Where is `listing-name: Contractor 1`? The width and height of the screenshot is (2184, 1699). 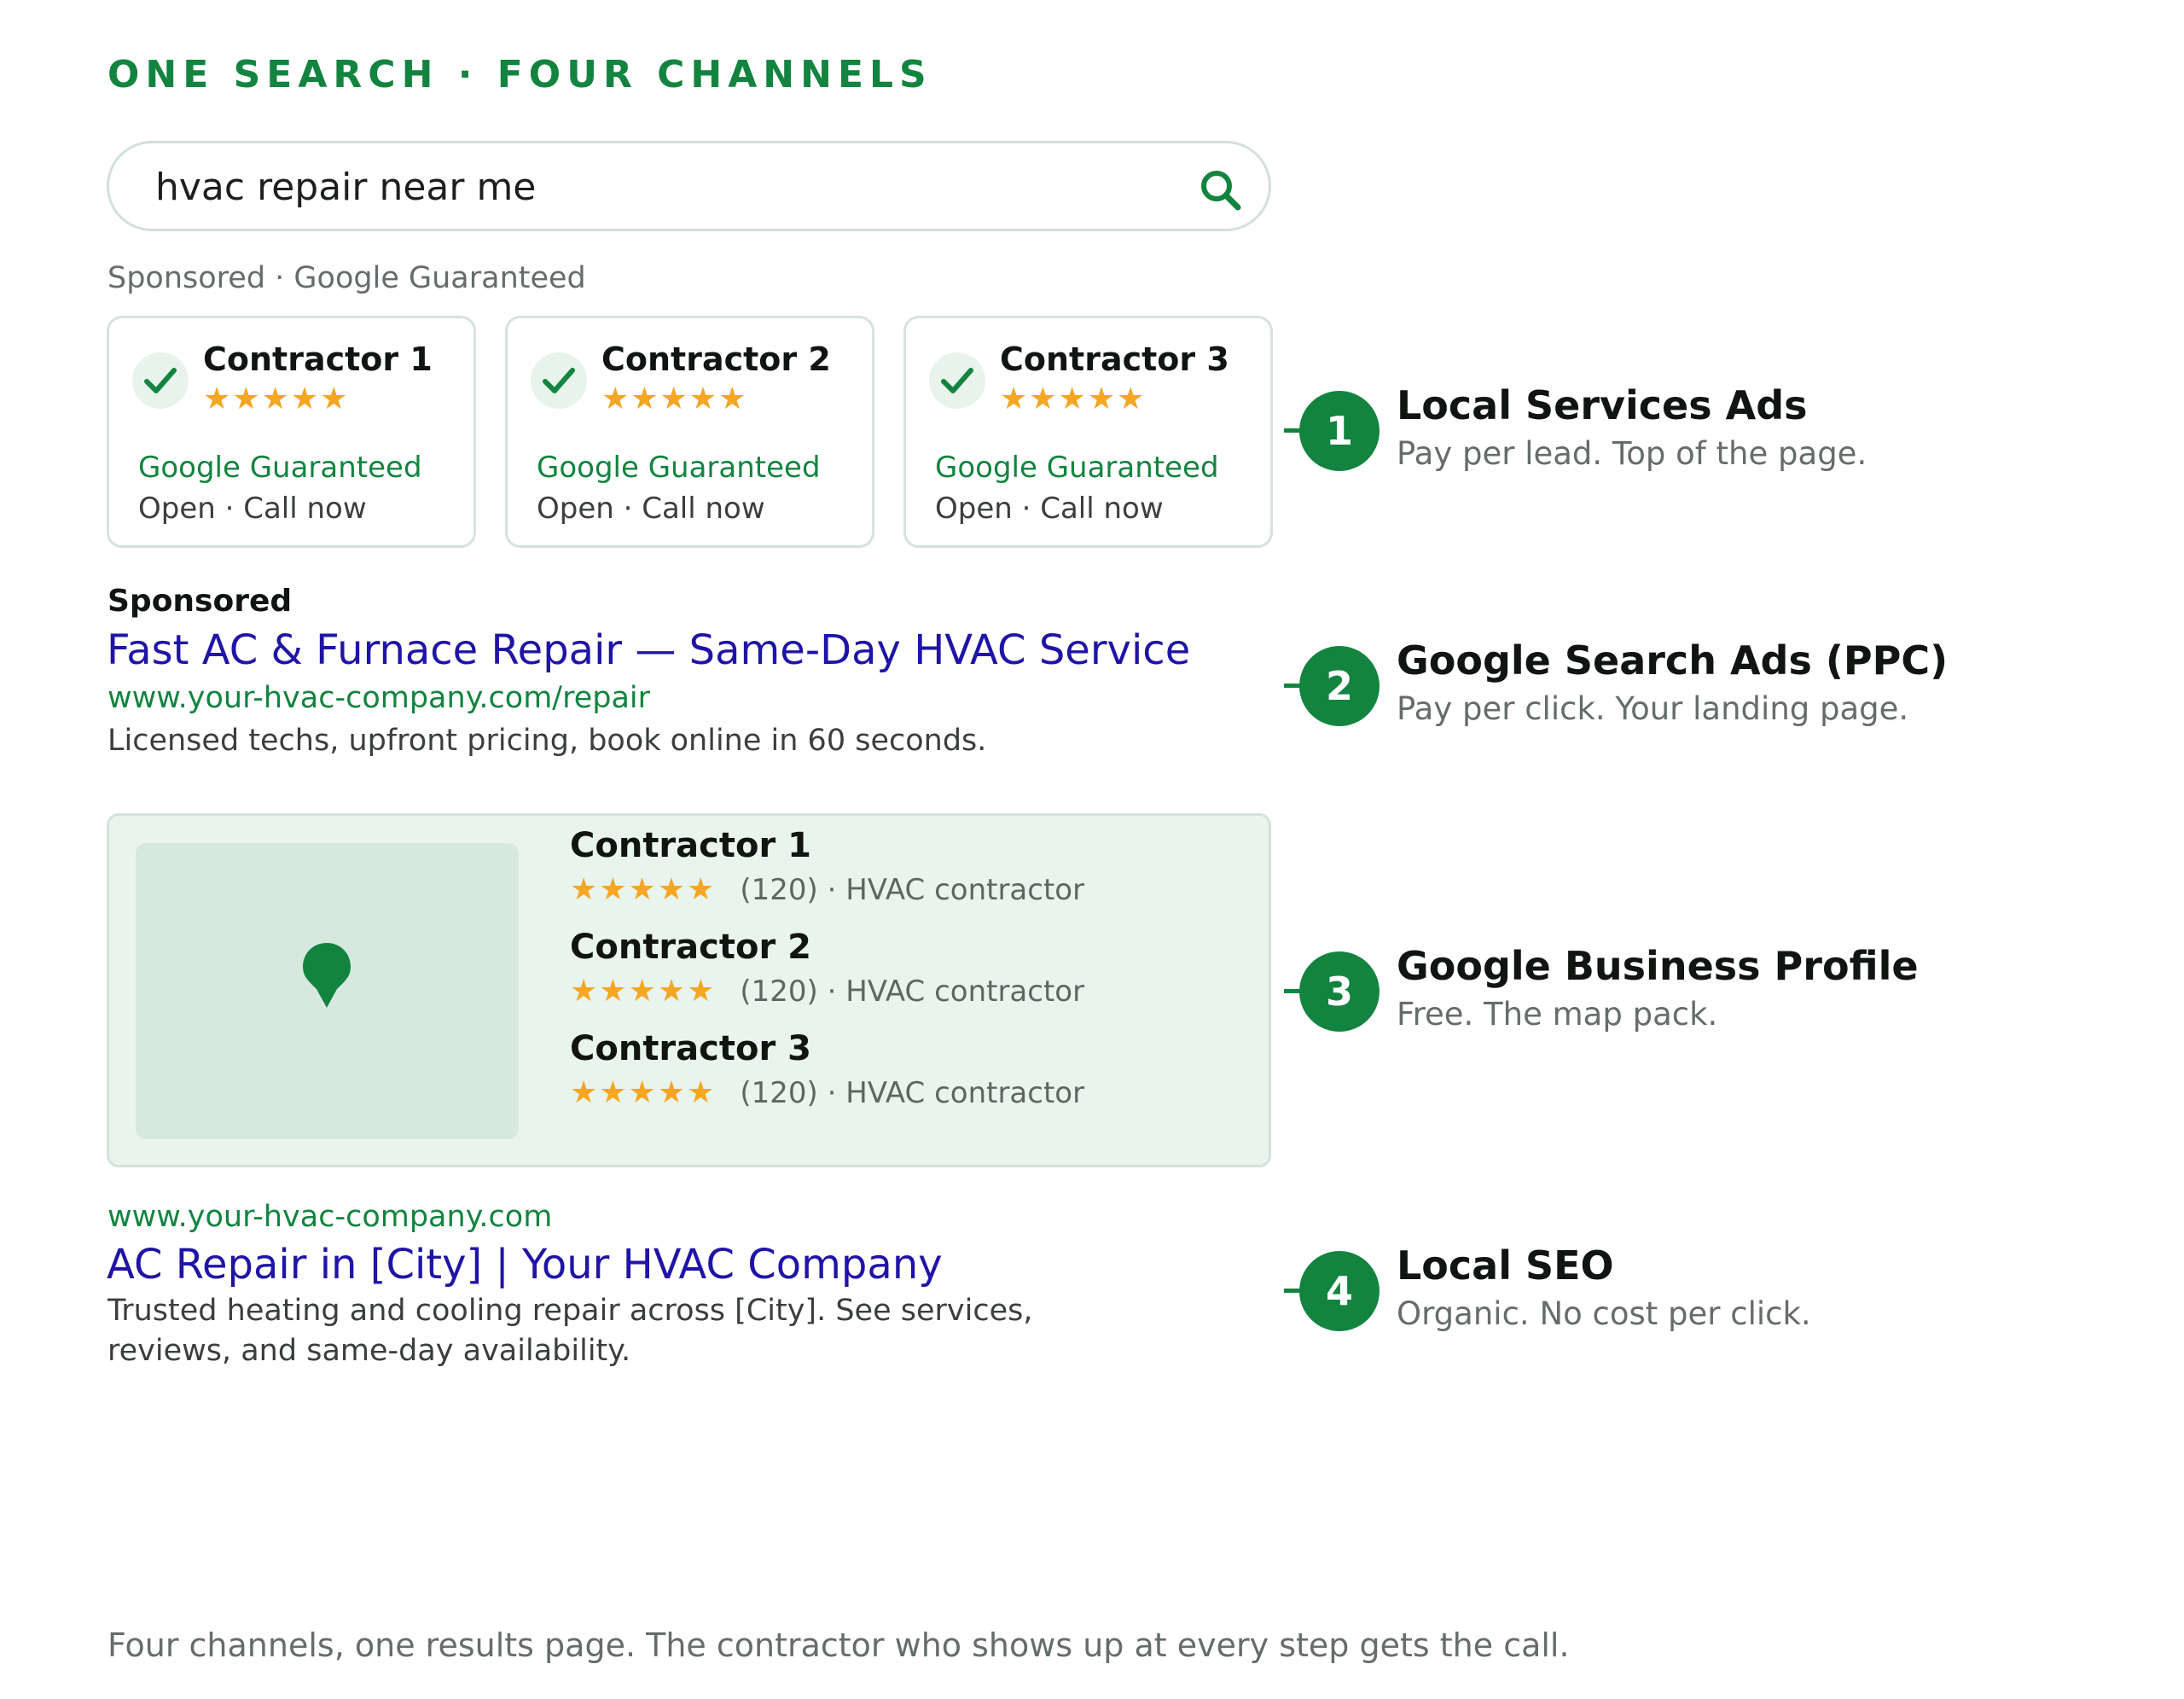
listing-name: Contractor 1 is located at coordinates (691, 845).